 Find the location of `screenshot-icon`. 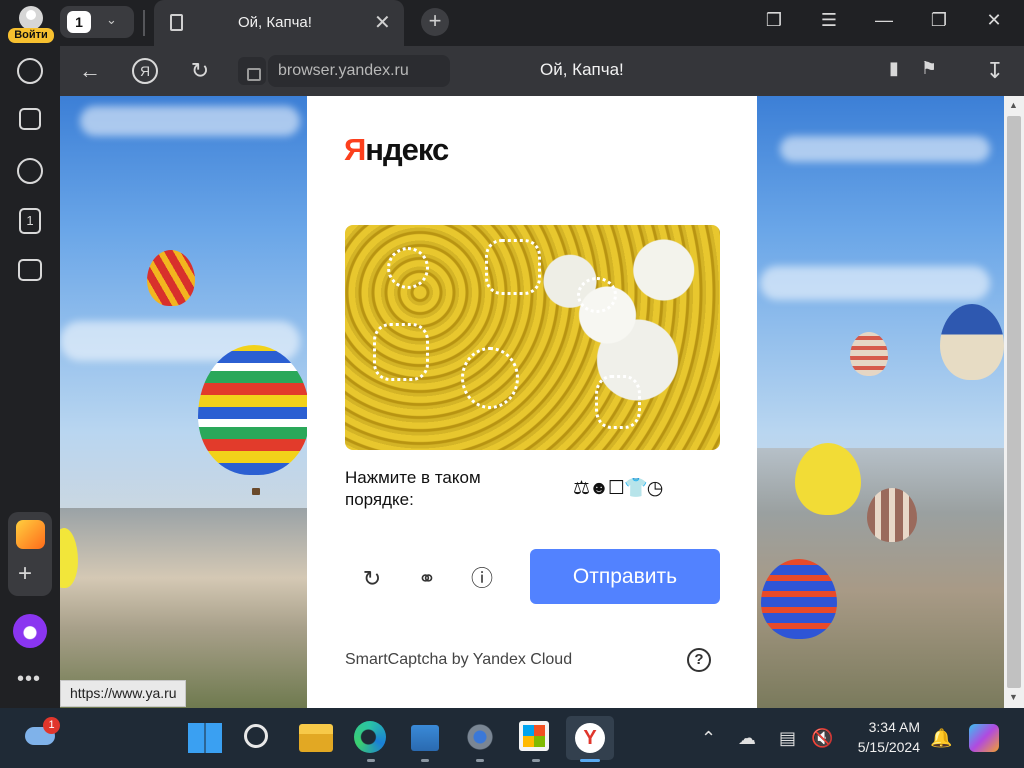

screenshot-icon is located at coordinates (30, 270).